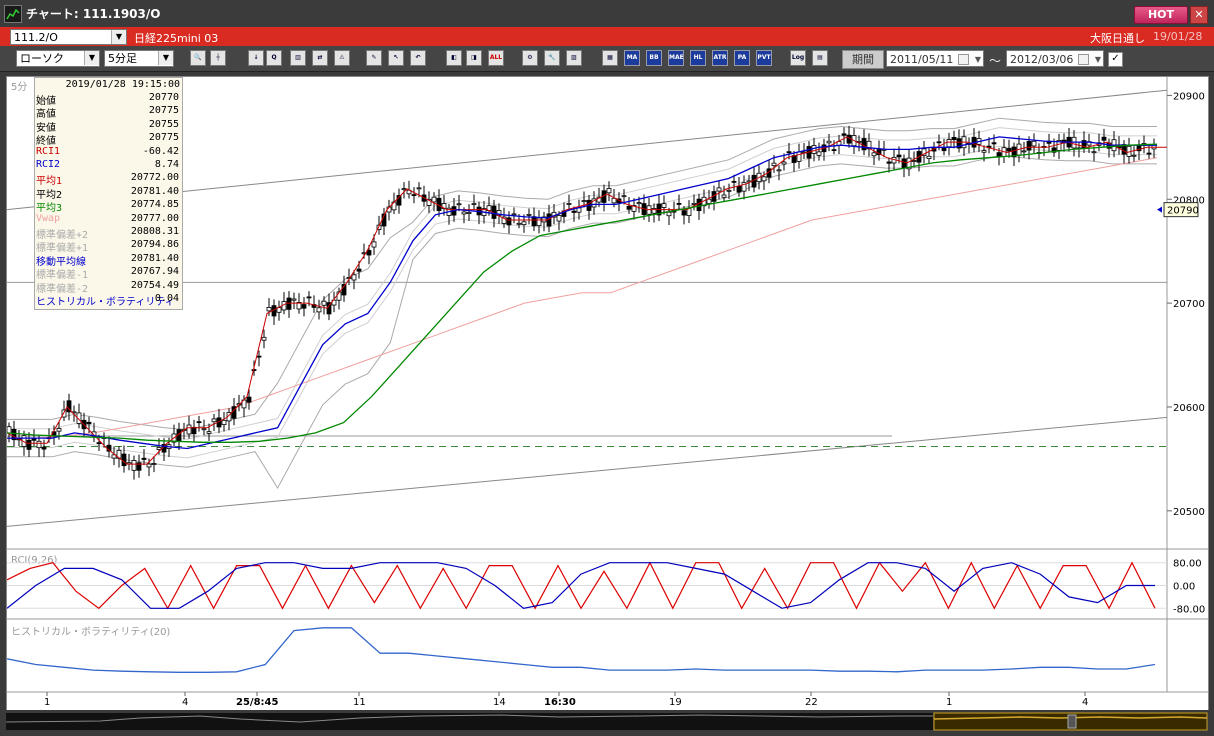  What do you see at coordinates (342, 58) in the screenshot?
I see `warning-icon: ⚠` at bounding box center [342, 58].